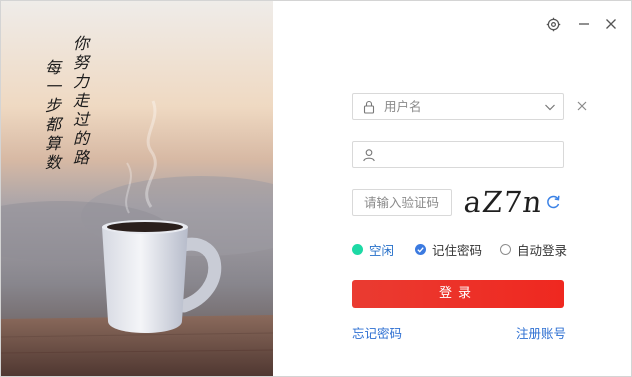 The image size is (632, 377). What do you see at coordinates (472, 154) in the screenshot?
I see `password-input` at bounding box center [472, 154].